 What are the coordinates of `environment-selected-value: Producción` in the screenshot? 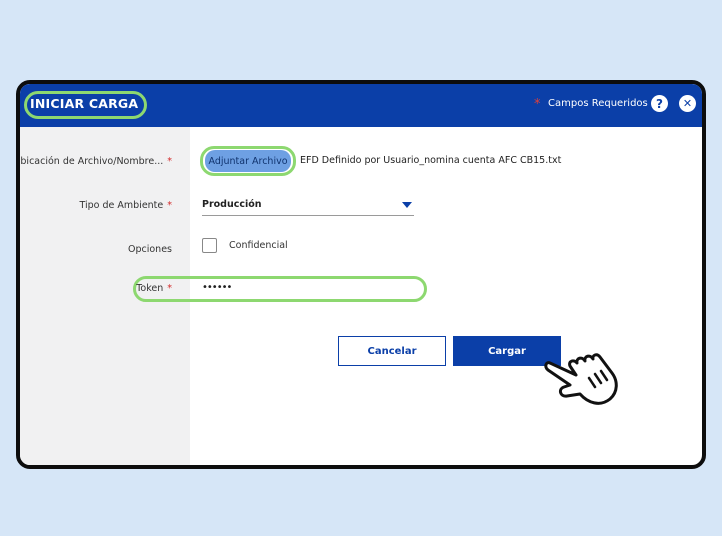 It's located at (232, 204).